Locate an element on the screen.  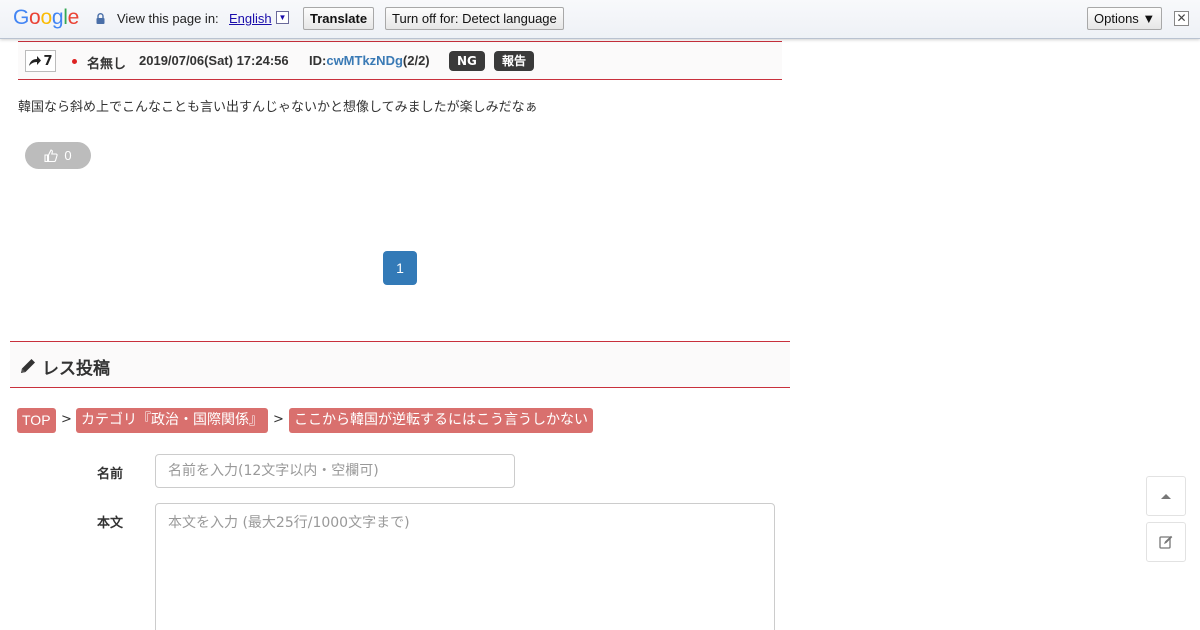
translate-prompt: View this page in: is located at coordinates (168, 18).